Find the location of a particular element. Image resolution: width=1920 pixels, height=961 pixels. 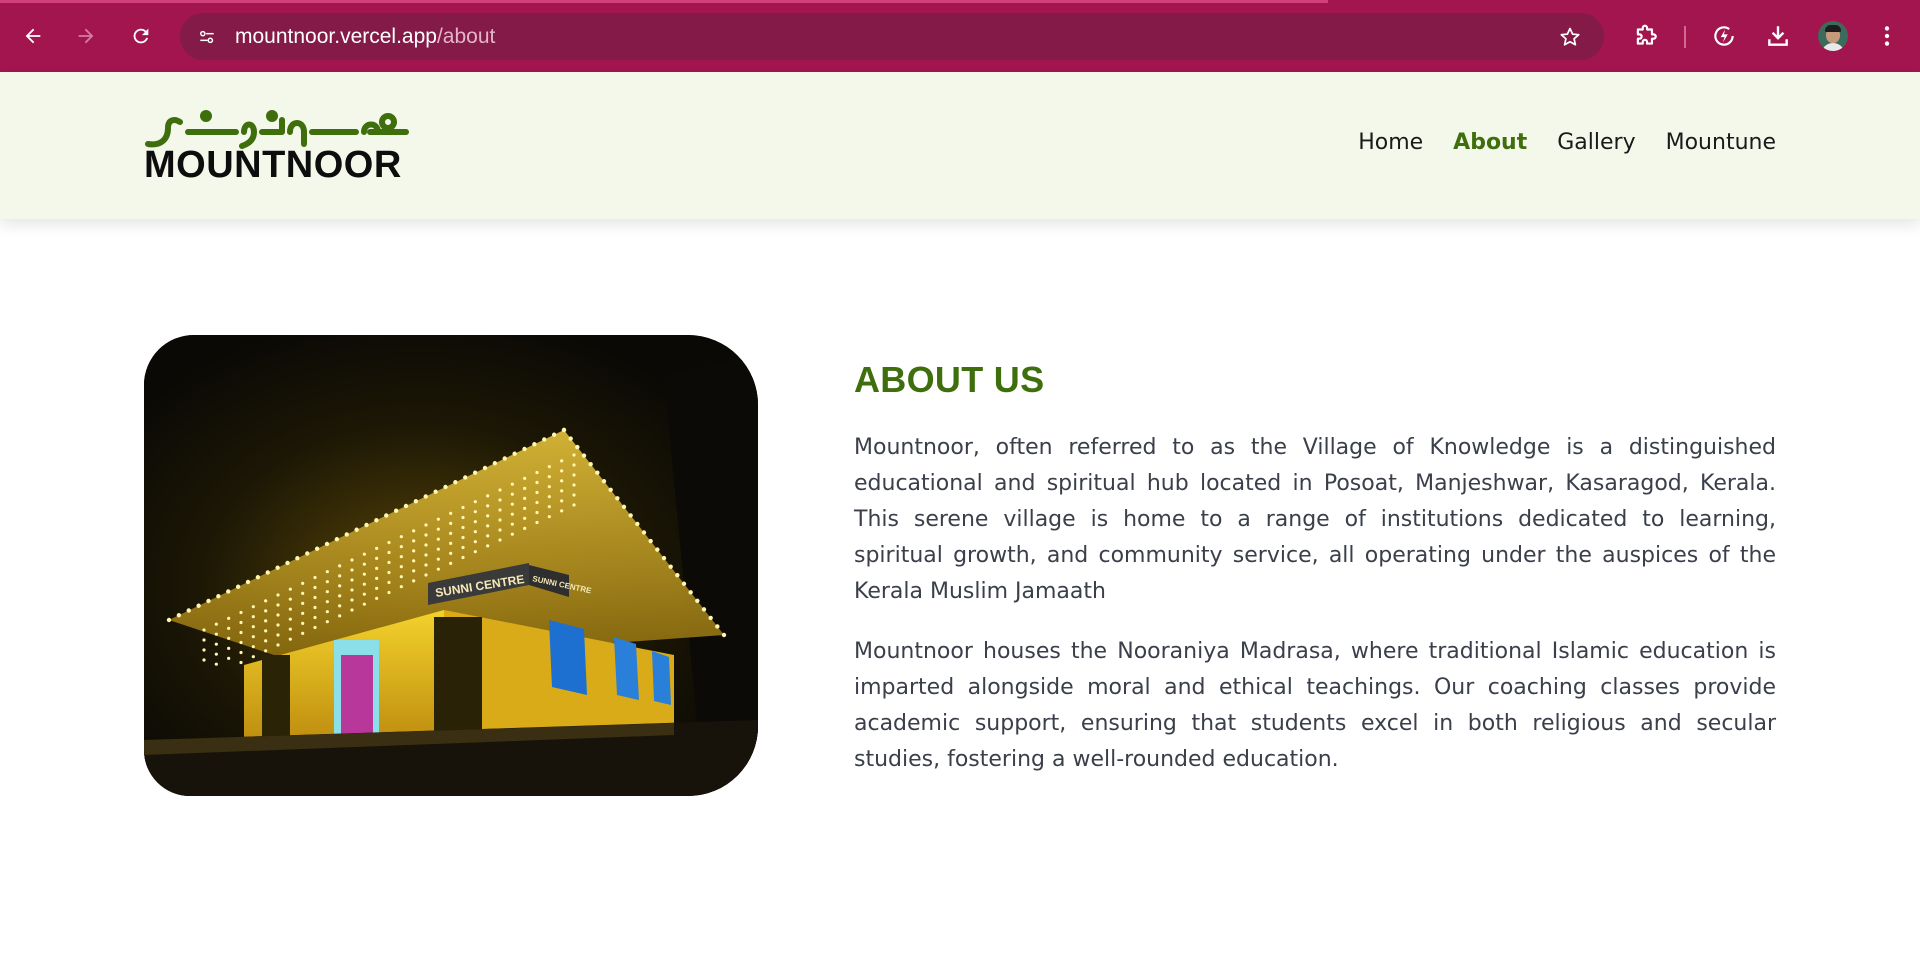

avatar is located at coordinates (1833, 36).